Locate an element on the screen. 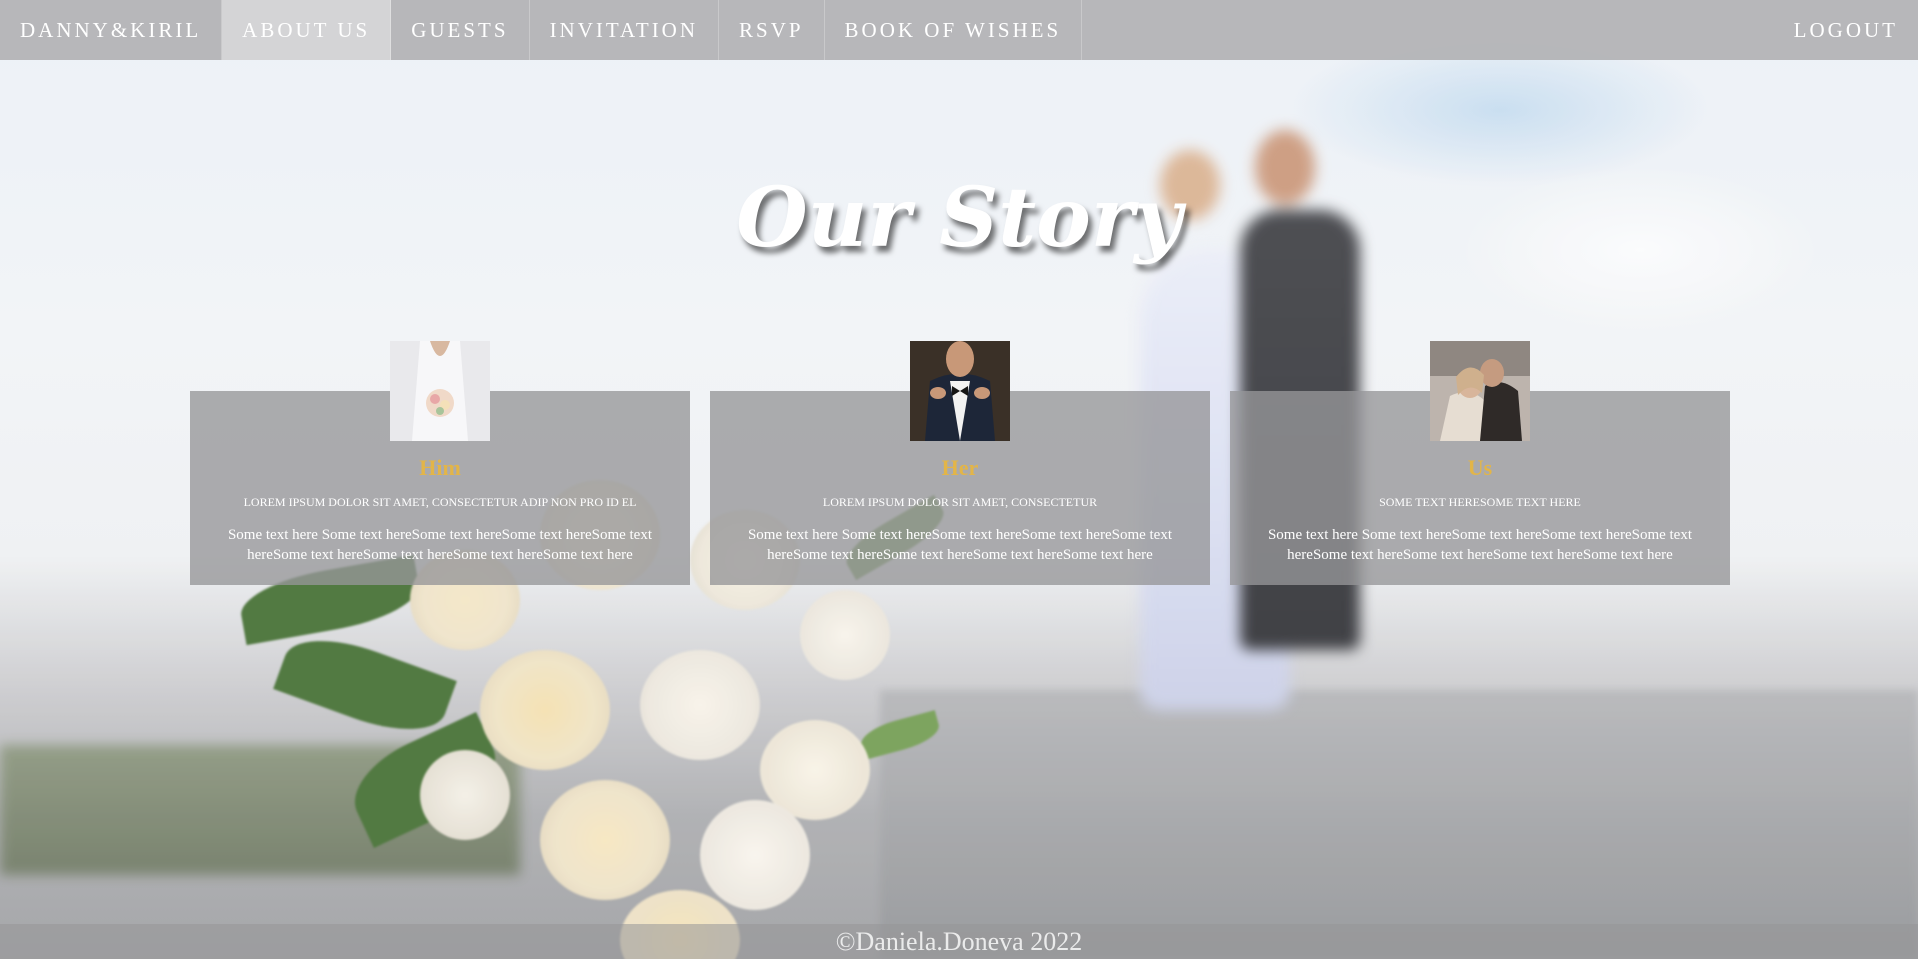 Image resolution: width=1918 pixels, height=959 pixels. groom-bowtie-photo is located at coordinates (960, 391).